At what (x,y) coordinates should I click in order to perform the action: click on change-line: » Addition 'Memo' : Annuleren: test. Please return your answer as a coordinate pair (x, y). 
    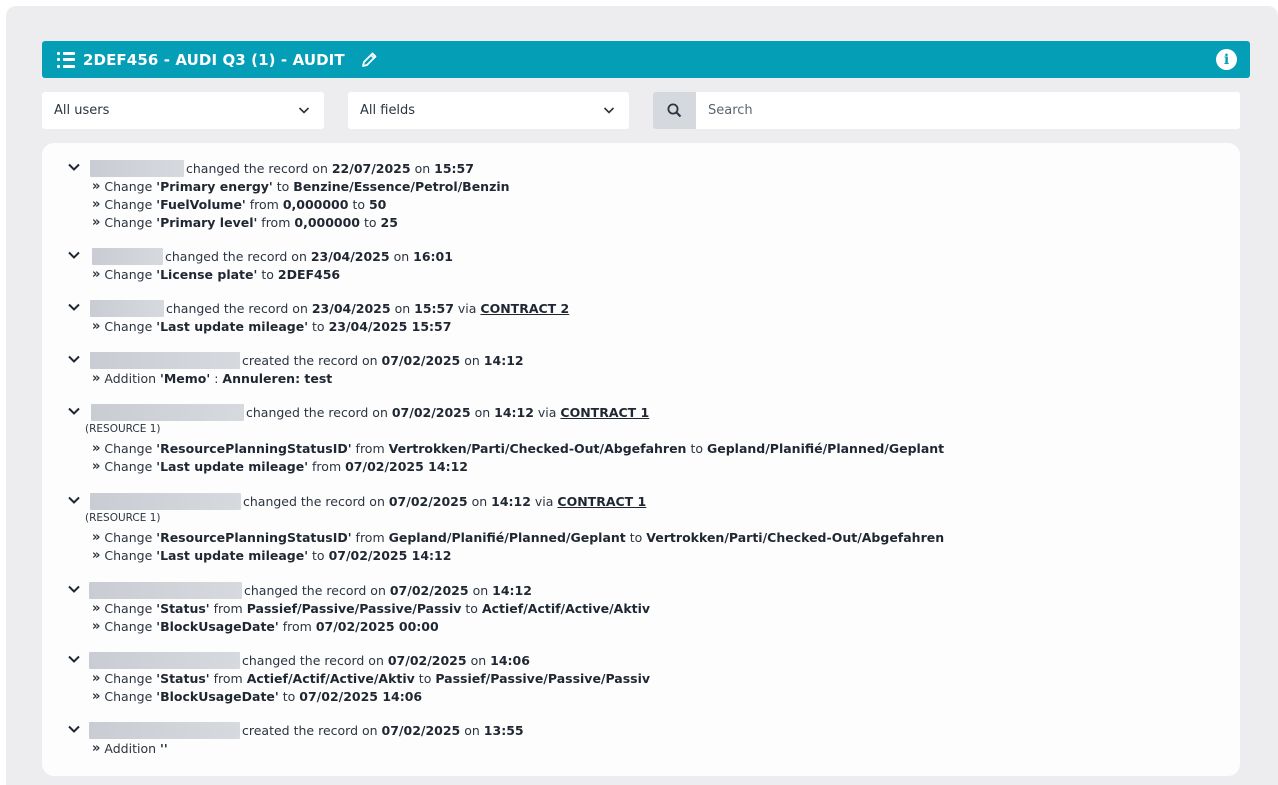
    Looking at the image, I should click on (212, 378).